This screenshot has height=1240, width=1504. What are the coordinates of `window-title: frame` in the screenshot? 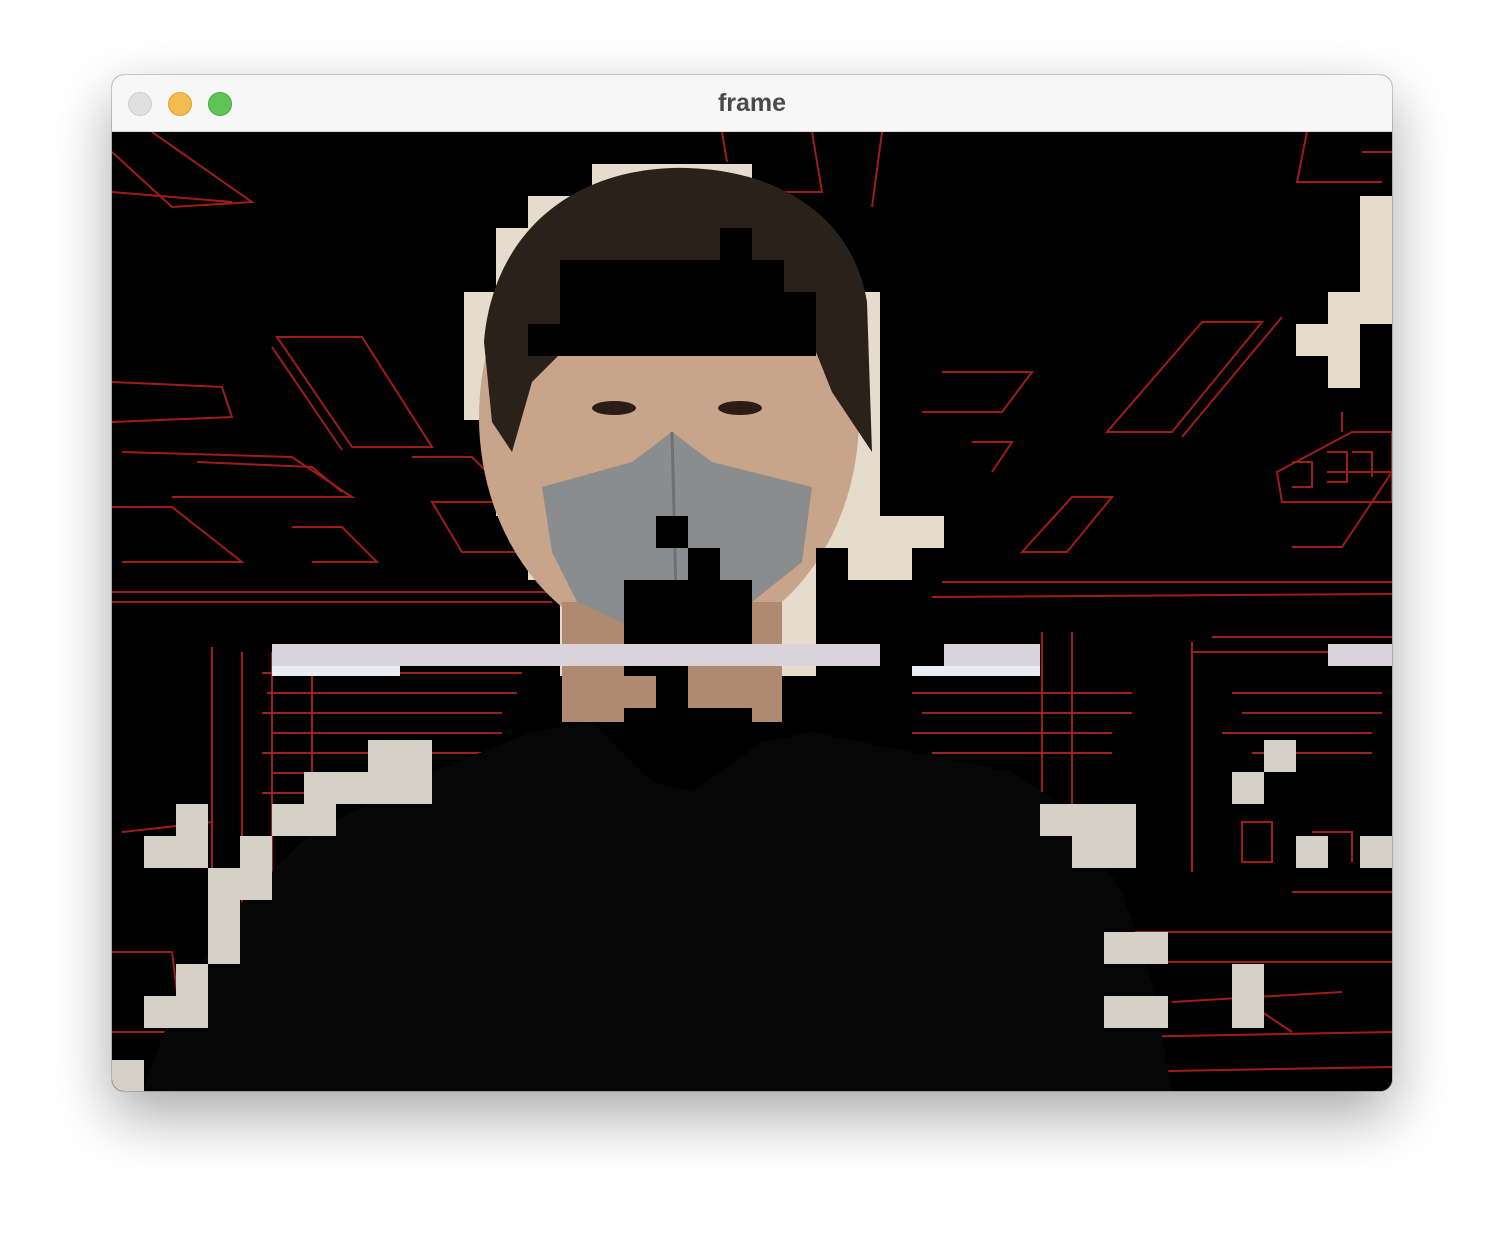 It's located at (752, 103).